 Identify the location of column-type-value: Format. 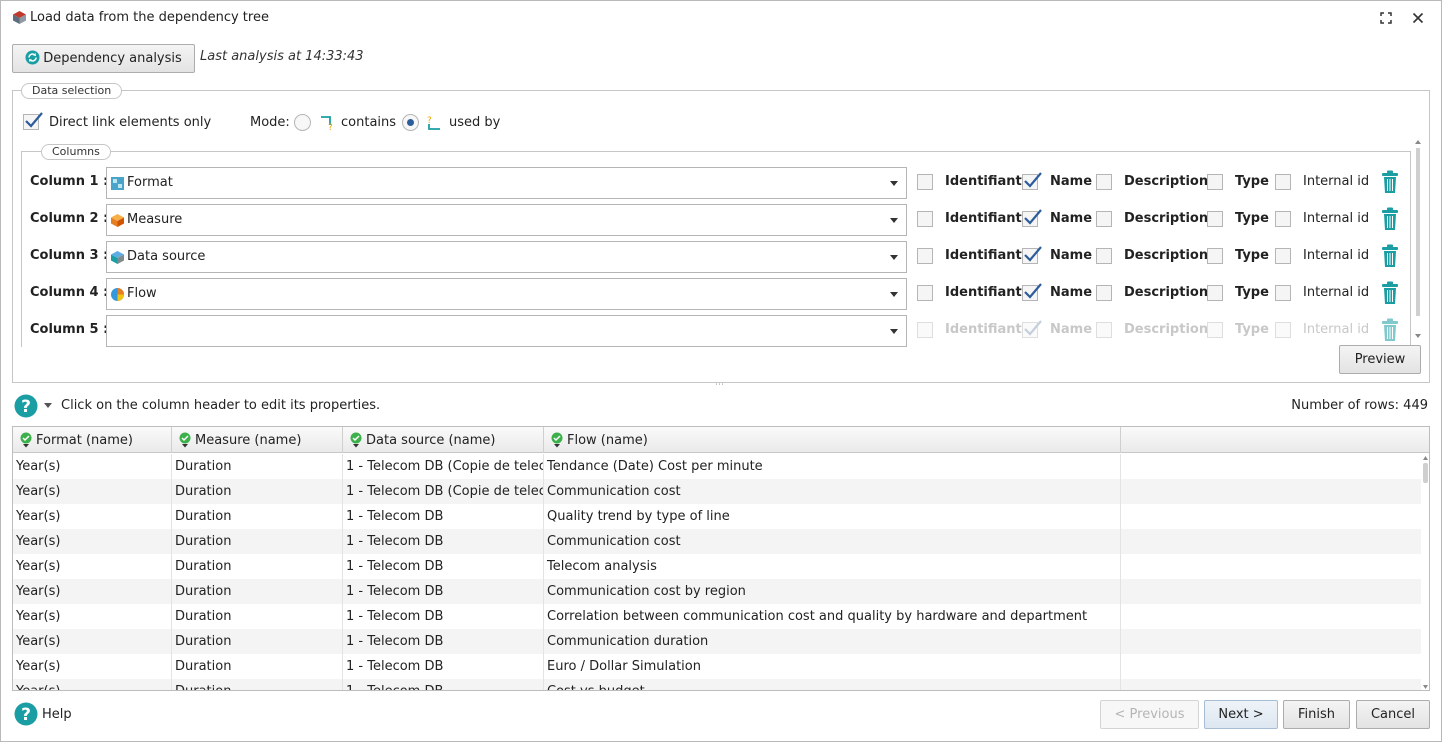
(150, 182).